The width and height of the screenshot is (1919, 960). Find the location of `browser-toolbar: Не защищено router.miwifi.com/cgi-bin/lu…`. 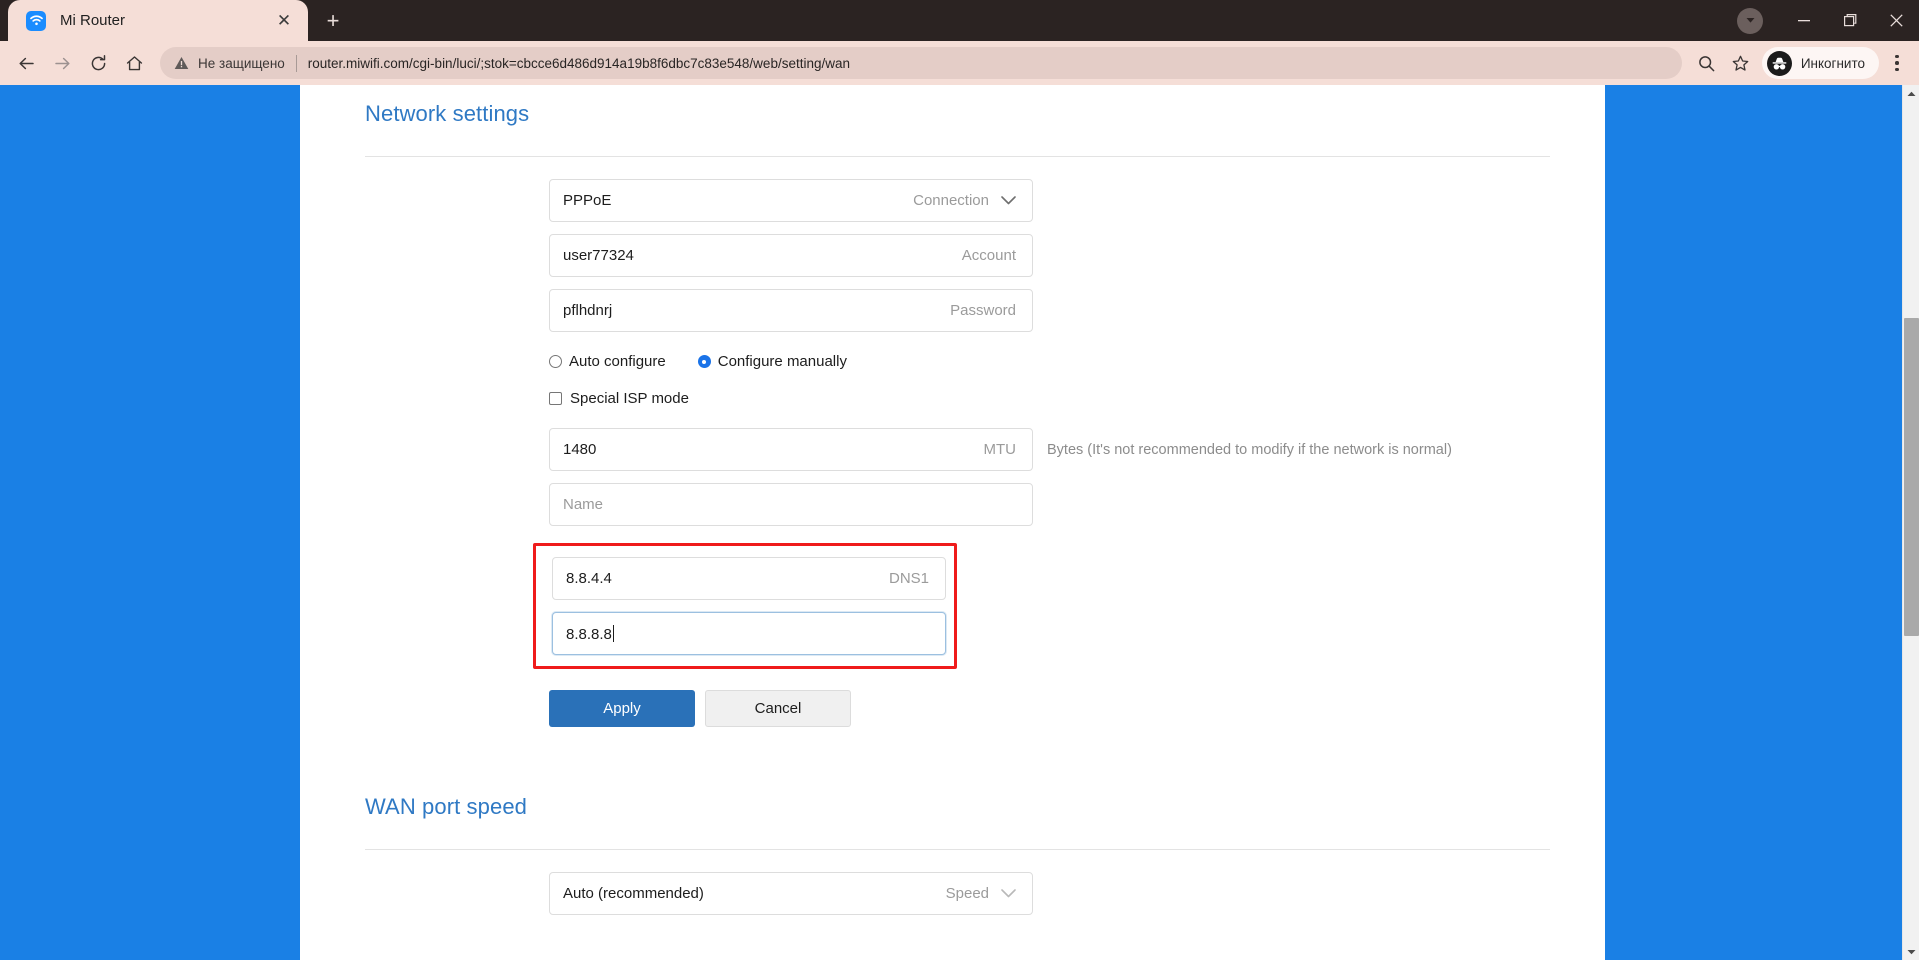

browser-toolbar: Не защищено router.miwifi.com/cgi-bin/lu… is located at coordinates (959, 63).